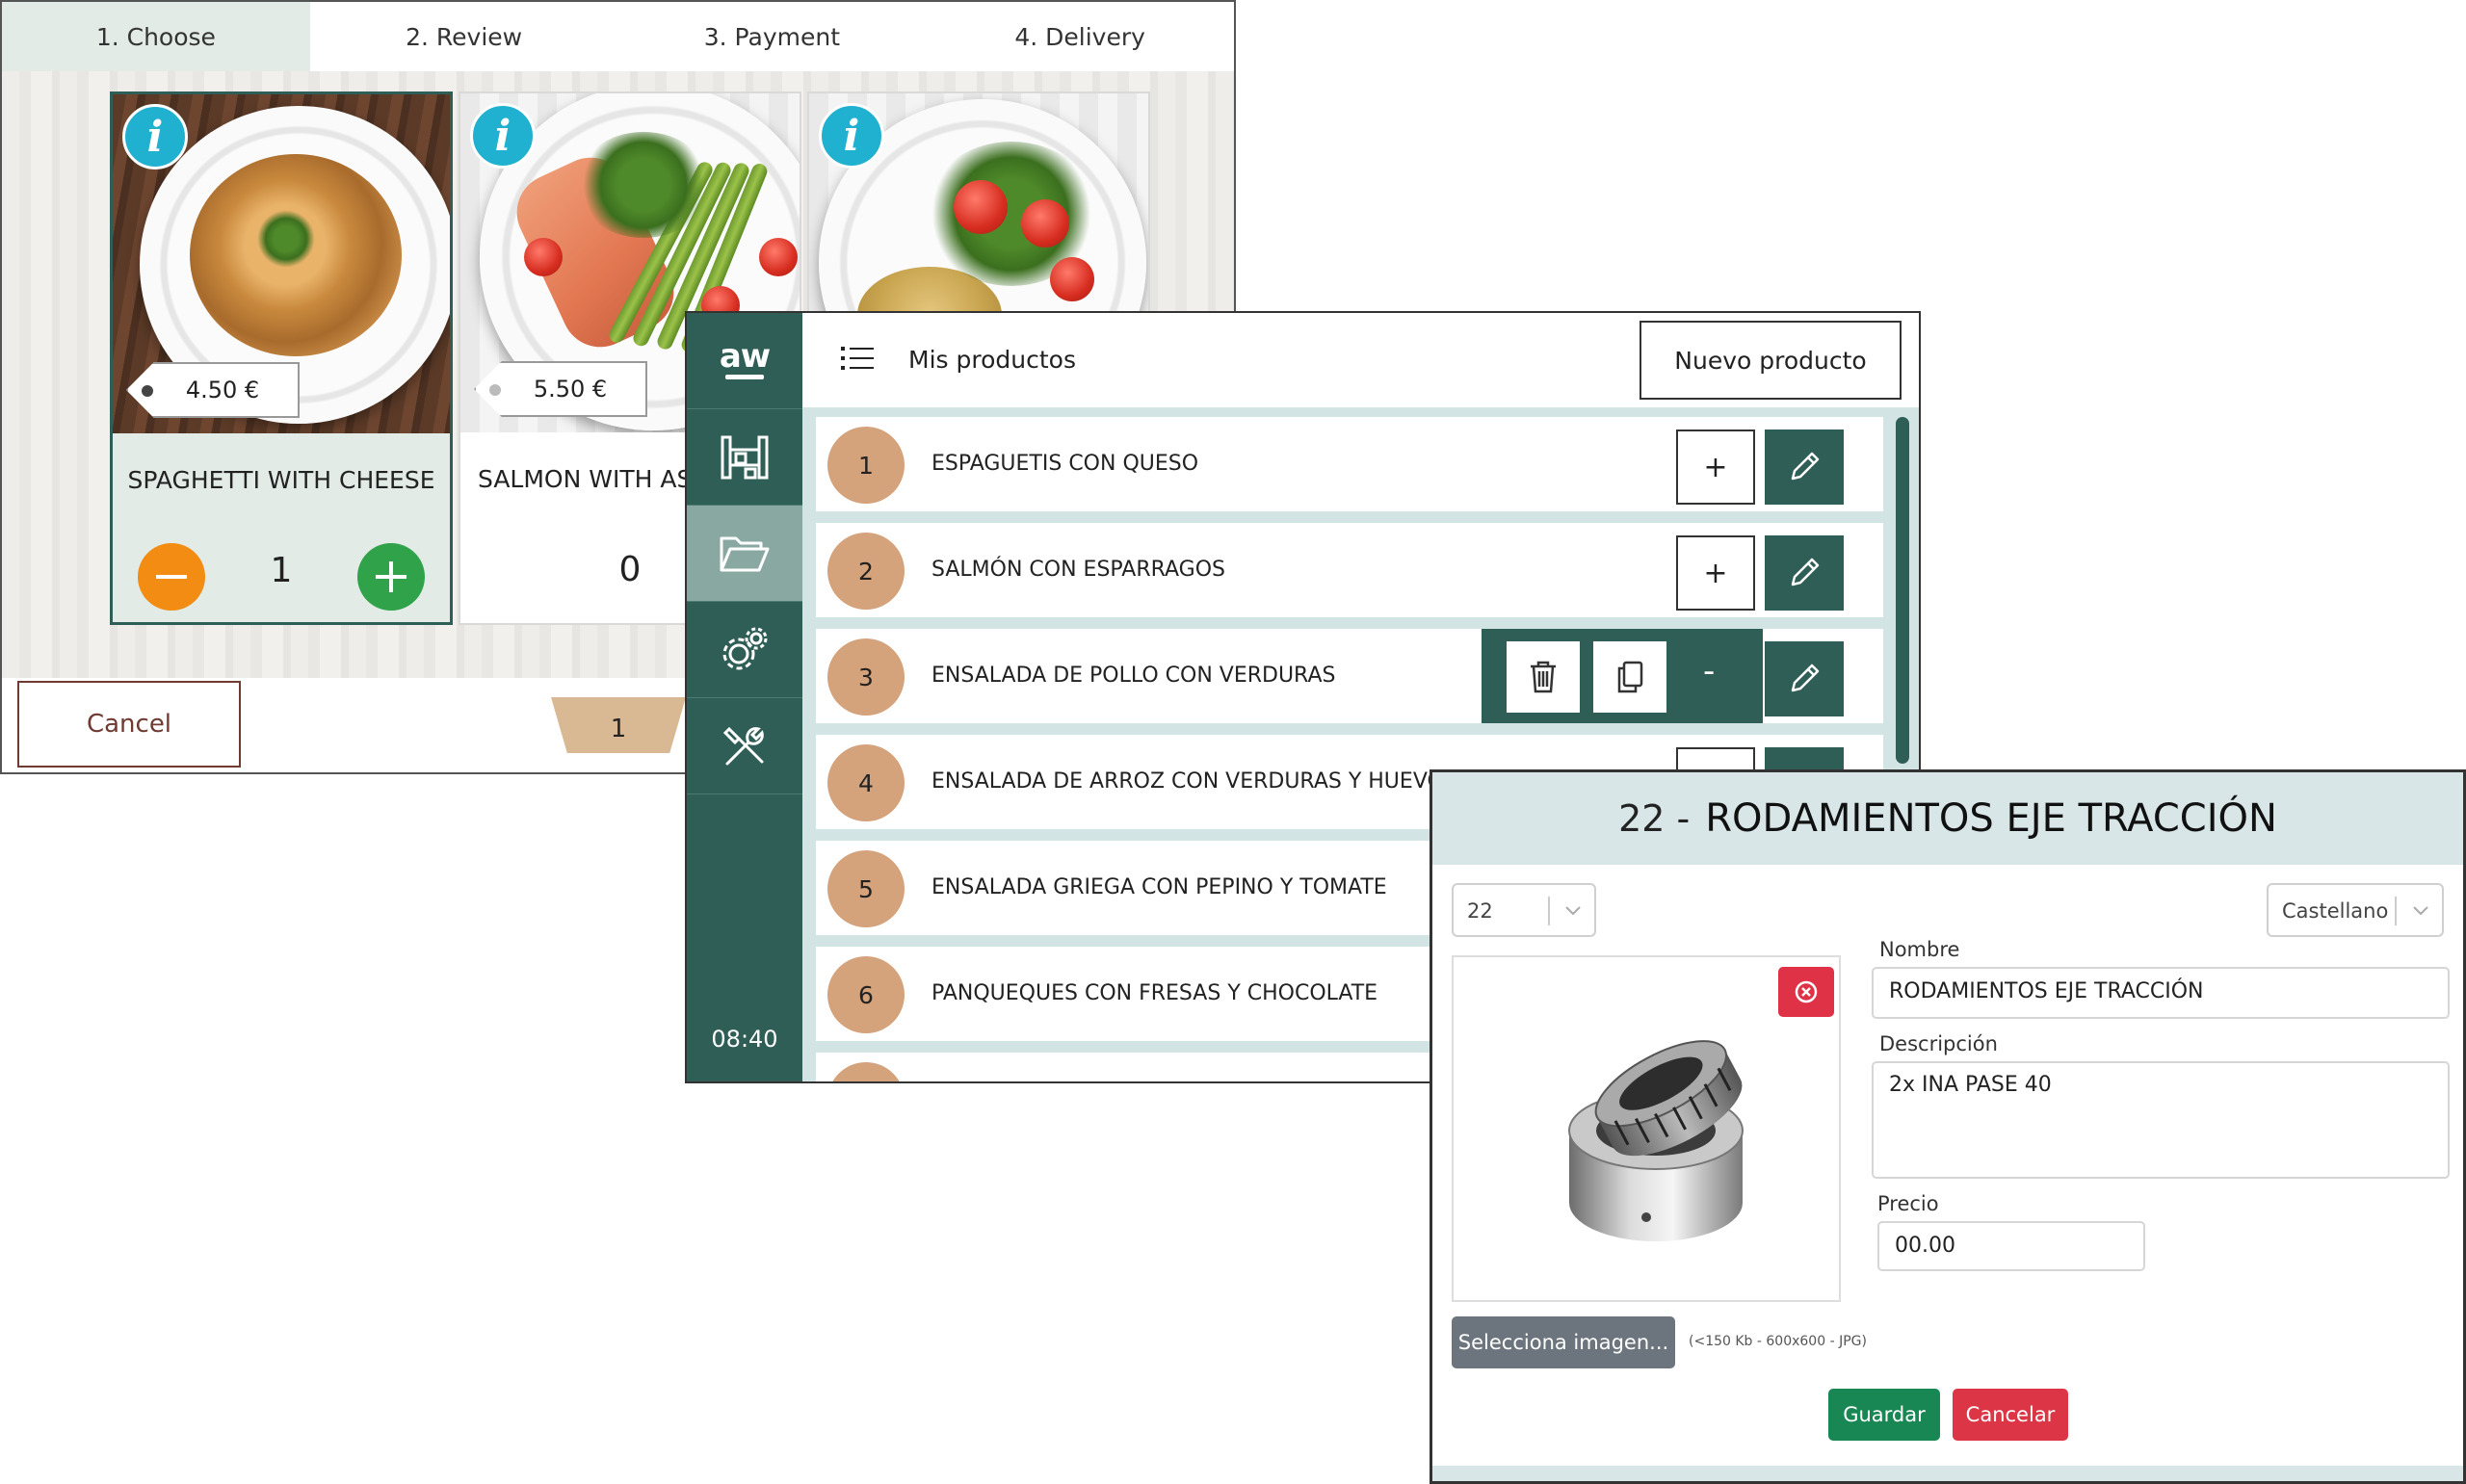 This screenshot has height=1484, width=2466. I want to click on product-name: SALMÓN CON ESPARRAGOS, so click(1078, 570).